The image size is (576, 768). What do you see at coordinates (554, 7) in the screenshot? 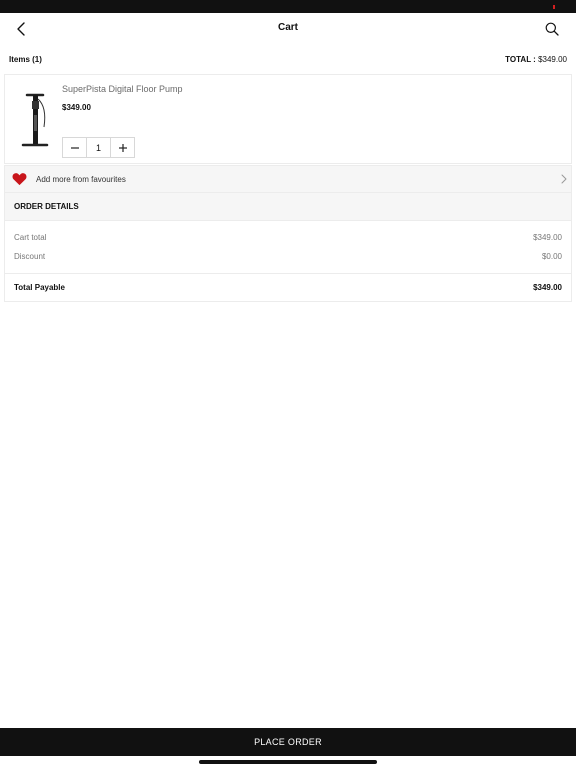
I see `status-indicator-dot` at bounding box center [554, 7].